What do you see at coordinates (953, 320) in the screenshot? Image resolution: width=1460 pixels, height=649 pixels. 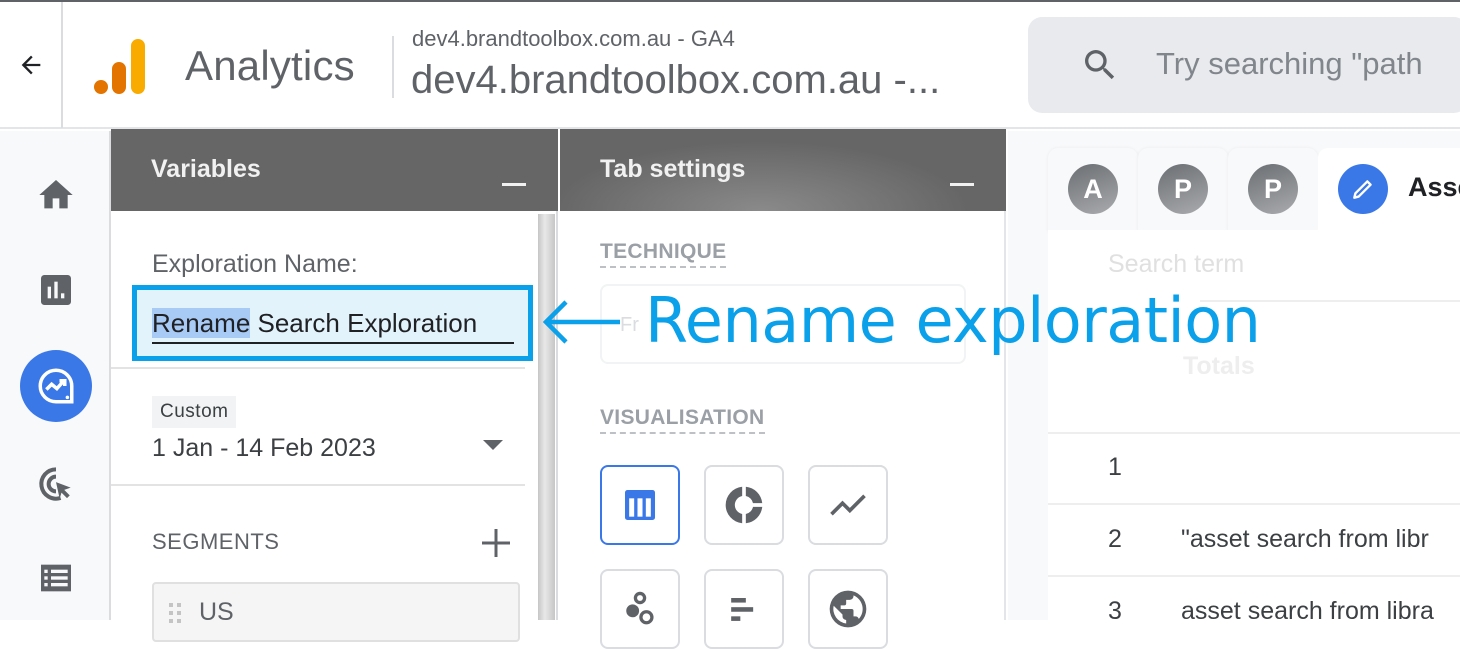 I see `annotation-label: Rename exploration` at bounding box center [953, 320].